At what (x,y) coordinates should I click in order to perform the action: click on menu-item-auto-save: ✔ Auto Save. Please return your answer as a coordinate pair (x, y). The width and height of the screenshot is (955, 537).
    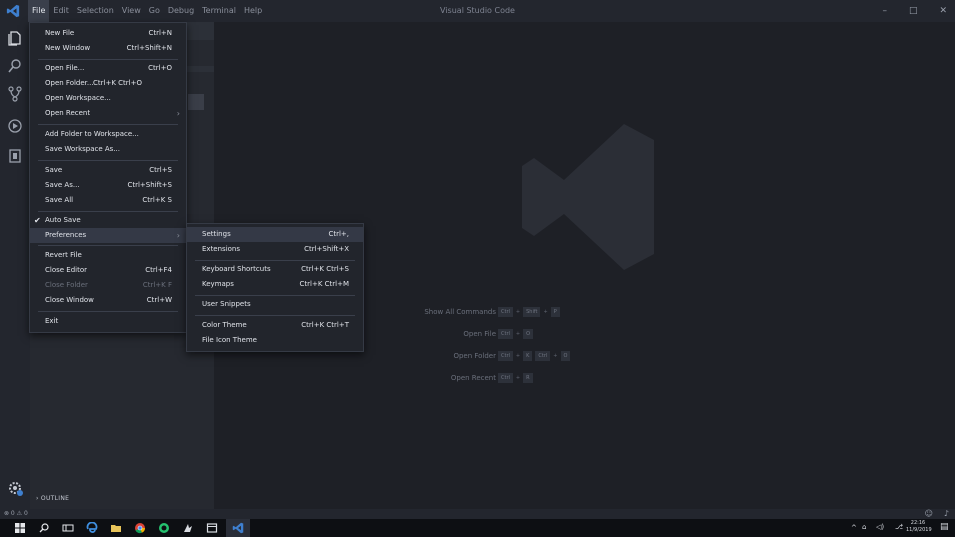
    Looking at the image, I should click on (108, 220).